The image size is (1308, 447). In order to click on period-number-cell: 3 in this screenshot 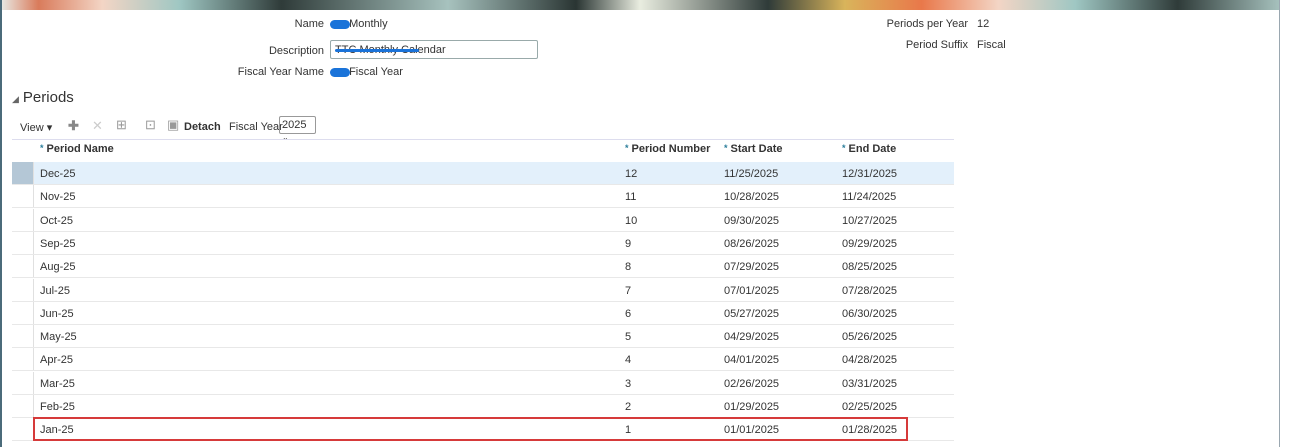, I will do `click(628, 383)`.